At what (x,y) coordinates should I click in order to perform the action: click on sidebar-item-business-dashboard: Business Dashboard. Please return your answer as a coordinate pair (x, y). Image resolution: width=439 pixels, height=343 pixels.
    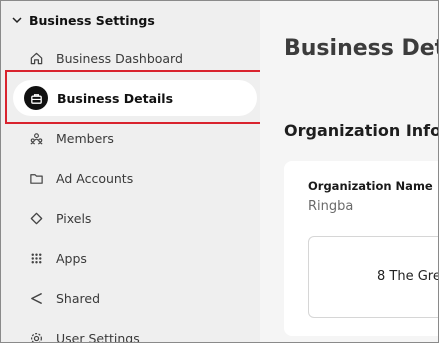
    Looking at the image, I should click on (135, 58).